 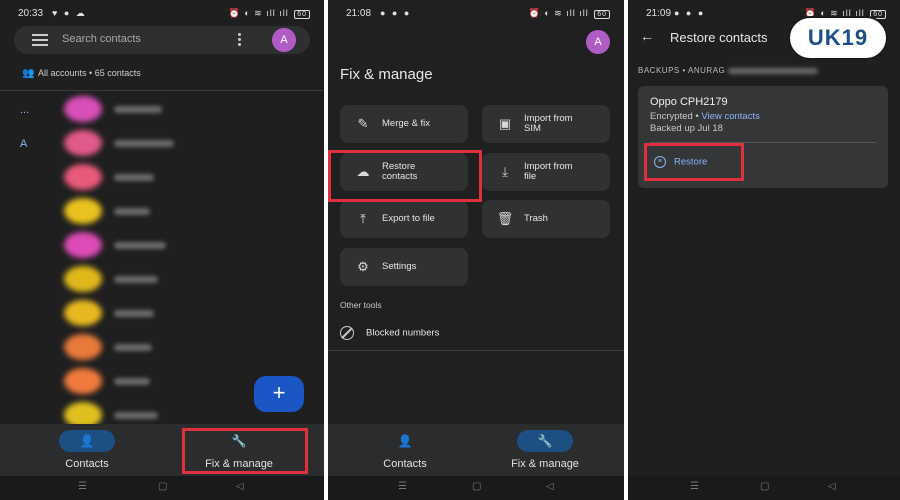 What do you see at coordinates (505, 171) in the screenshot?
I see `import-file-icon: ⤓` at bounding box center [505, 171].